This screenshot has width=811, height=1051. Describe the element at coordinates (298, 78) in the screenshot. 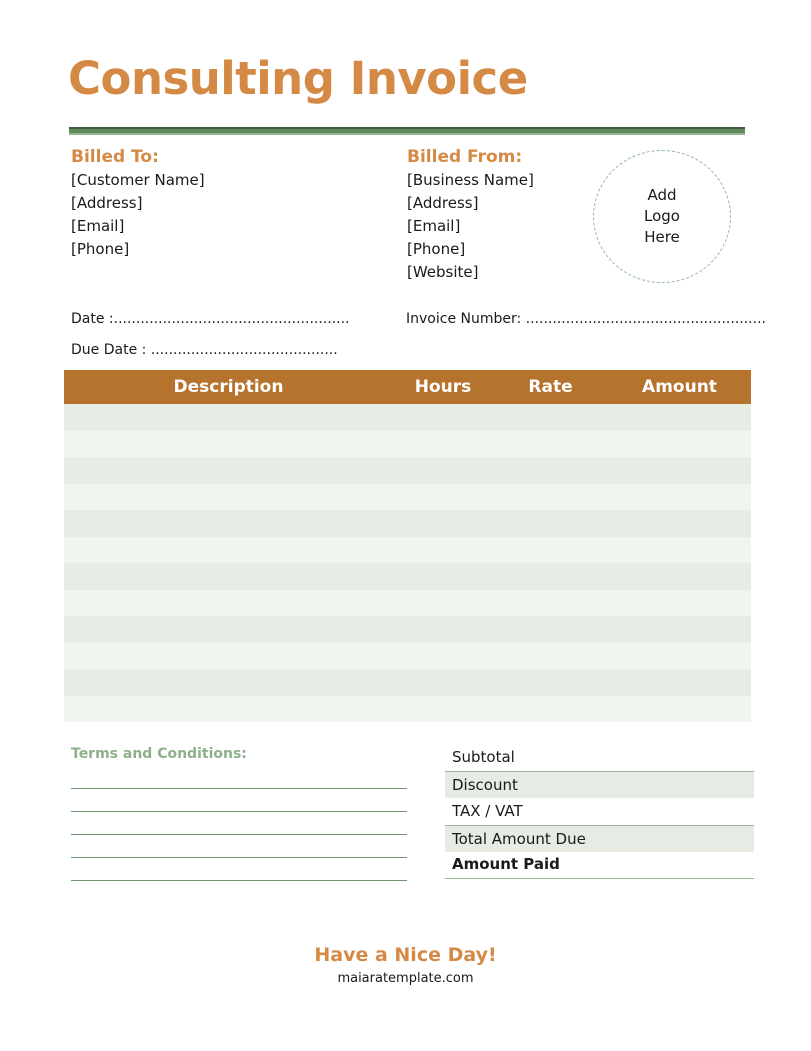

I see `invoice-title: Consulting Invoice` at that location.